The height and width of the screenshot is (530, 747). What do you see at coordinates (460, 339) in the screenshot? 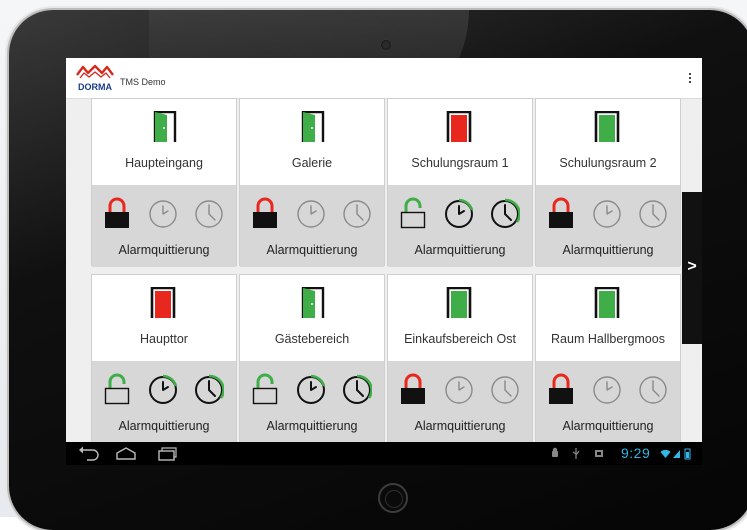
I see `door-name: Einkaufsbereich Ost` at bounding box center [460, 339].